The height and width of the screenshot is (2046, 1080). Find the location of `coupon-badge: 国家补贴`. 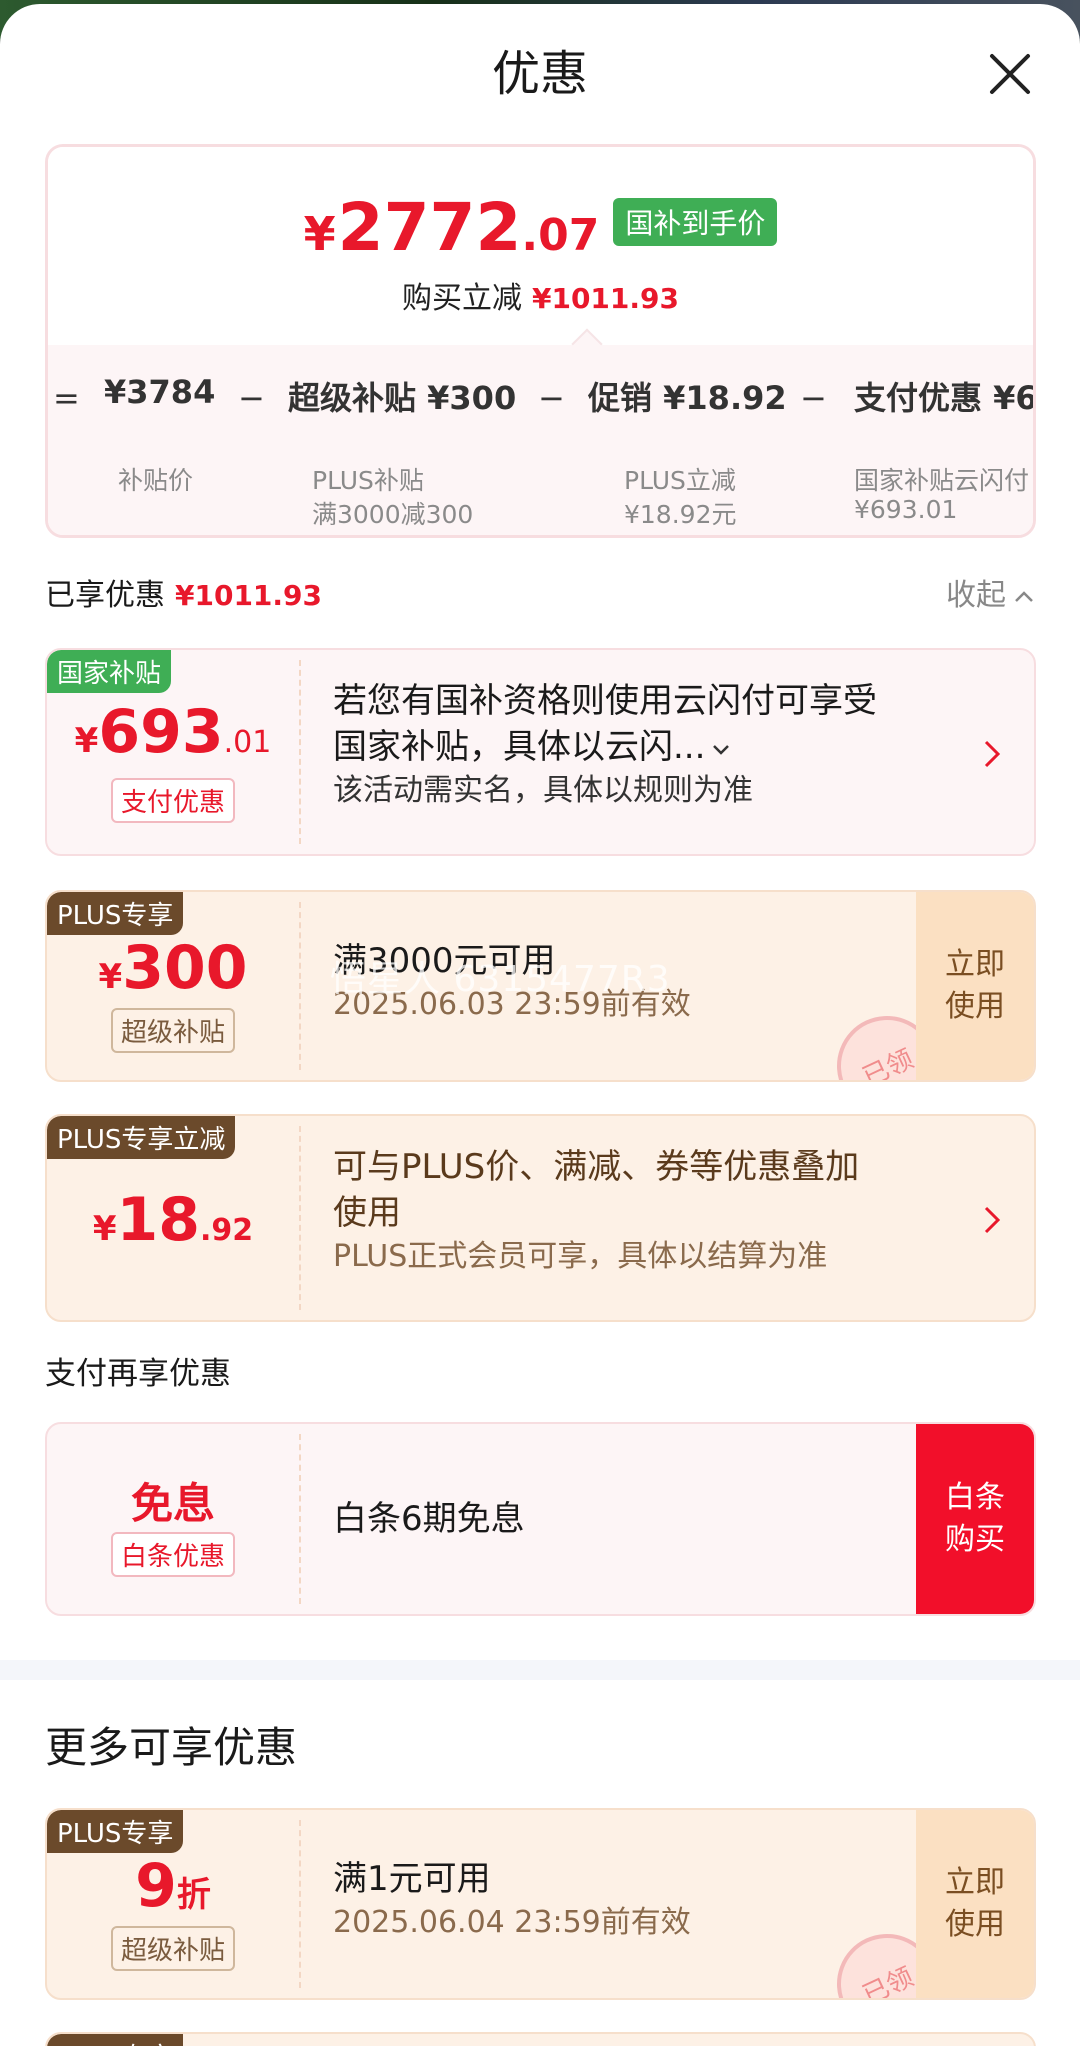

coupon-badge: 国家补贴 is located at coordinates (109, 671).